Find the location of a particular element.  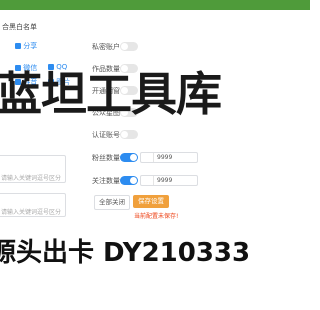

toggle-follow is located at coordinates (129, 180).